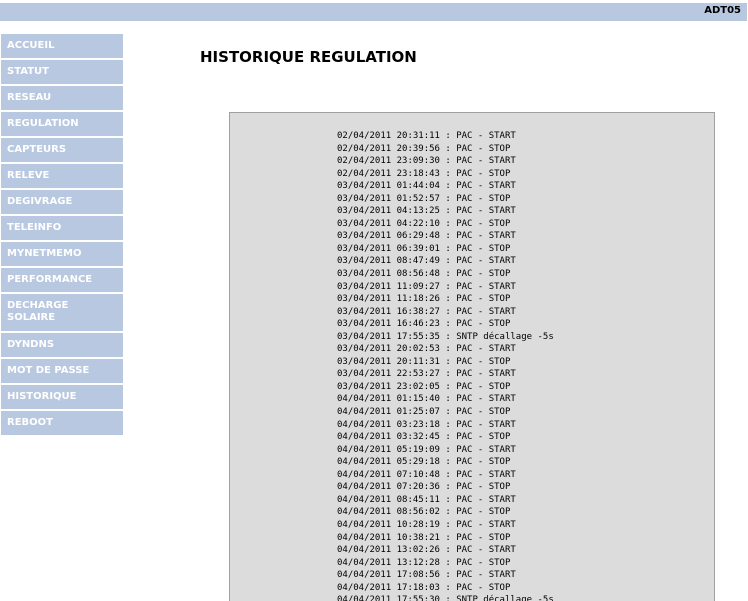 The image size is (748, 601). Describe the element at coordinates (722, 10) in the screenshot. I see `device-name: ADT05` at that location.